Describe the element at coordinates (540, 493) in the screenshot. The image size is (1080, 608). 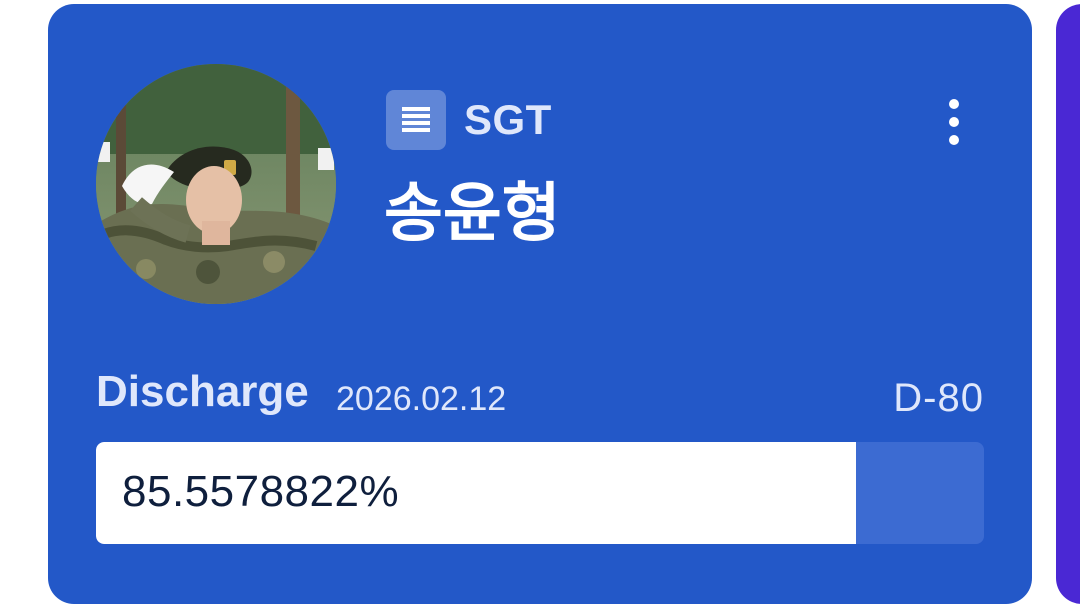
I see `discharge-progress-bar: 85.5578822%` at that location.